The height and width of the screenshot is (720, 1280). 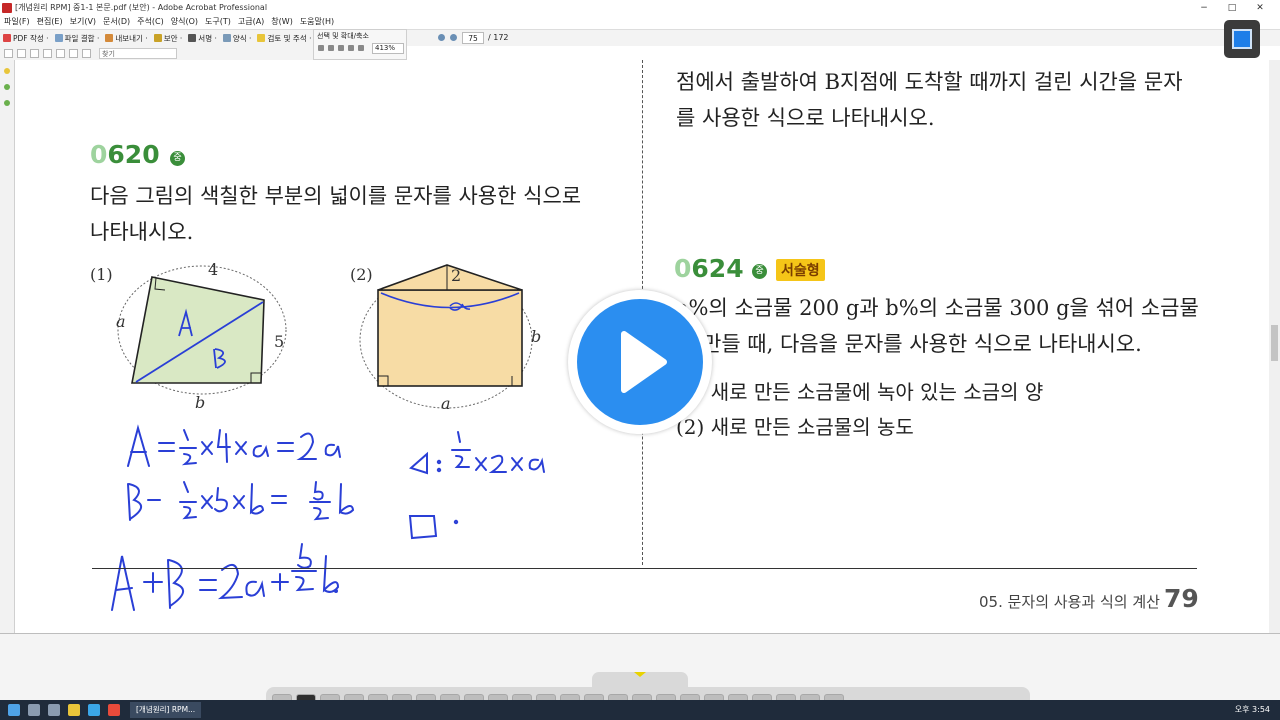 I want to click on zoom-group-label: 선택 및 확대/축소, so click(x=343, y=36).